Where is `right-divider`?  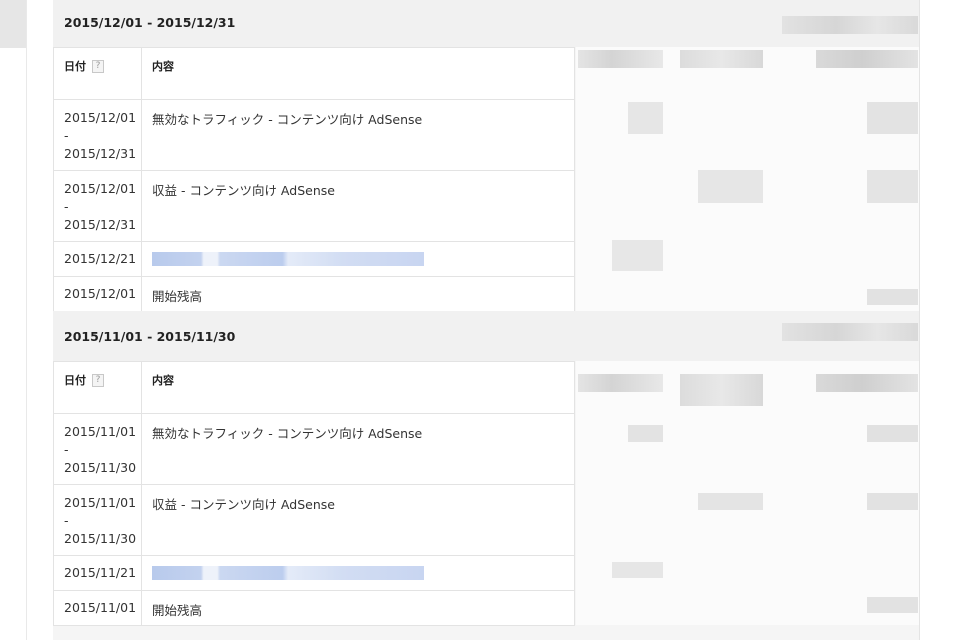 right-divider is located at coordinates (919, 320).